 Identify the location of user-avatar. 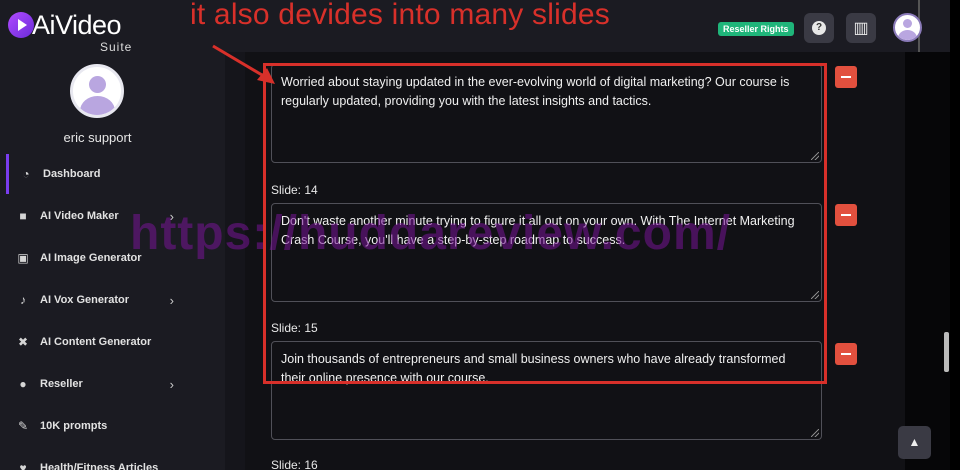
(907, 27).